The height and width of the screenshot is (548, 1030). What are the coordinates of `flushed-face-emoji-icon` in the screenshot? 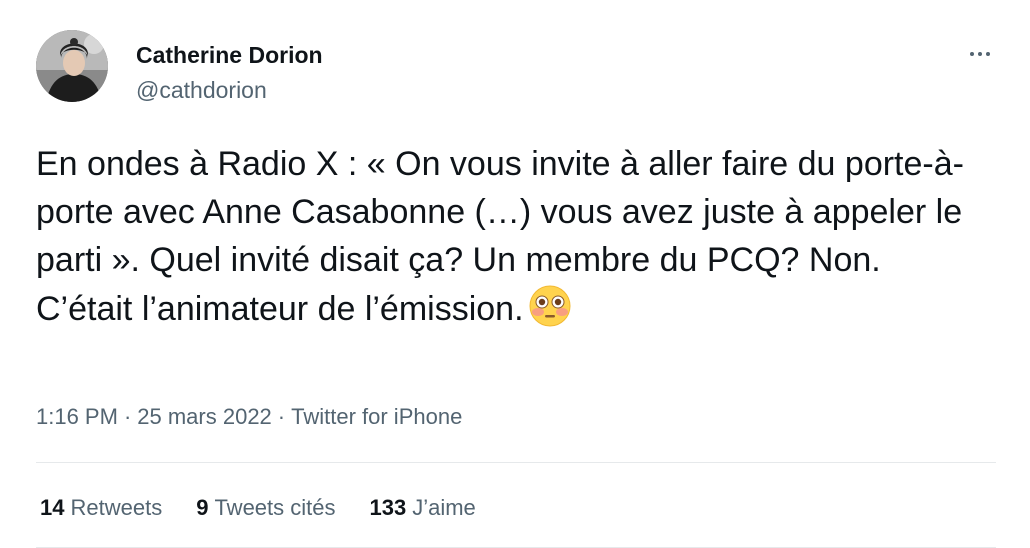 It's located at (550, 306).